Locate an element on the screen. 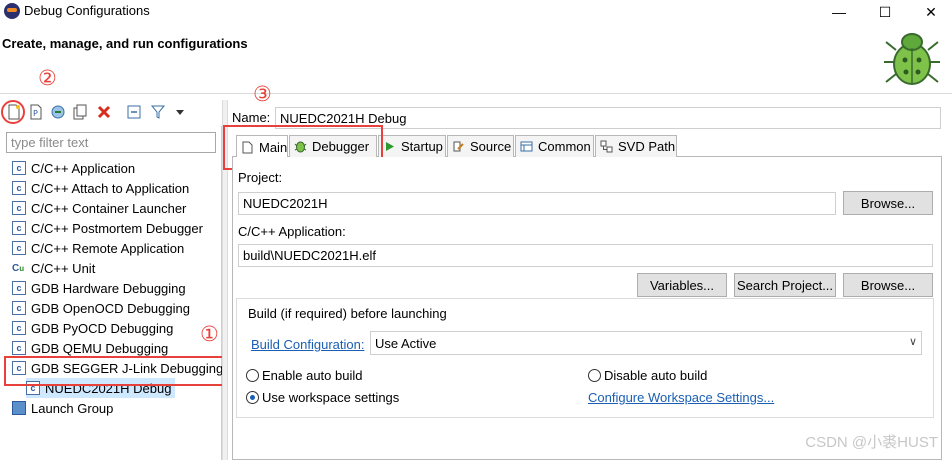  disable-auto-build-label: Disable auto build is located at coordinates (656, 375).